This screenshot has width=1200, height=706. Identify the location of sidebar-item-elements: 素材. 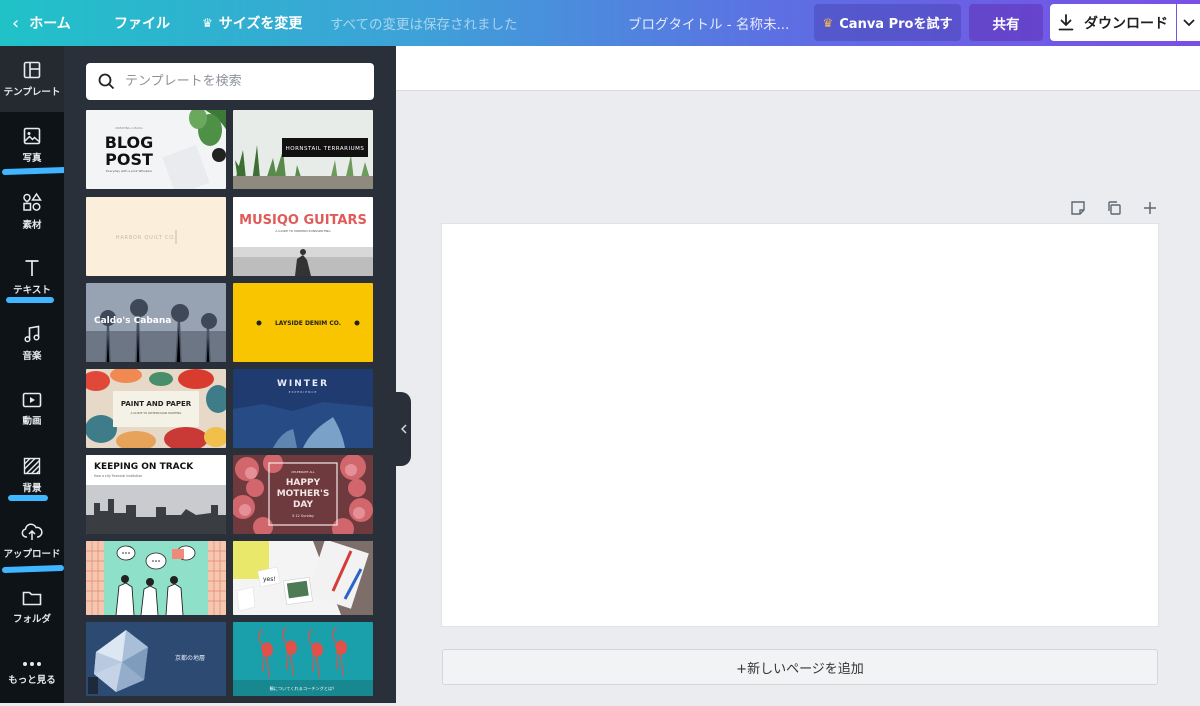
(32, 211).